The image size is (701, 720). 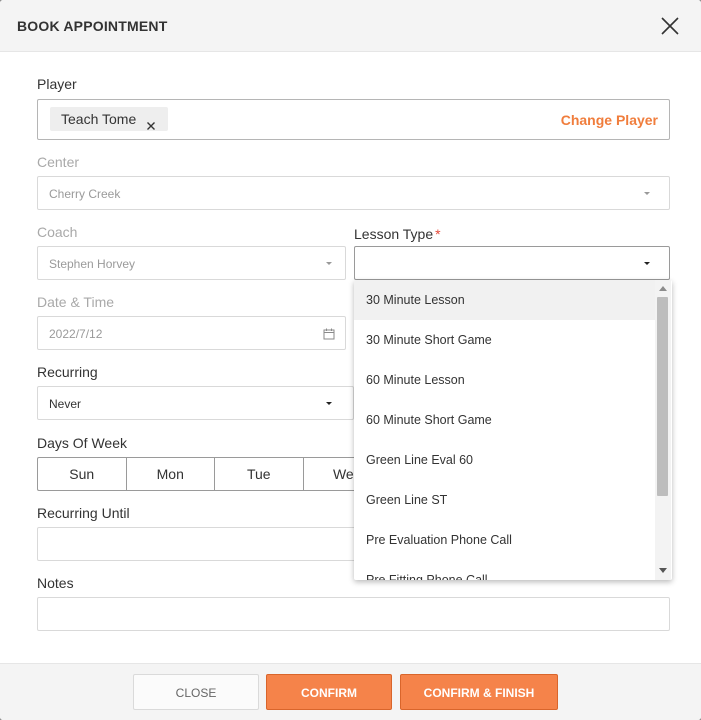 I want to click on recurring-select: Never, so click(x=195, y=403).